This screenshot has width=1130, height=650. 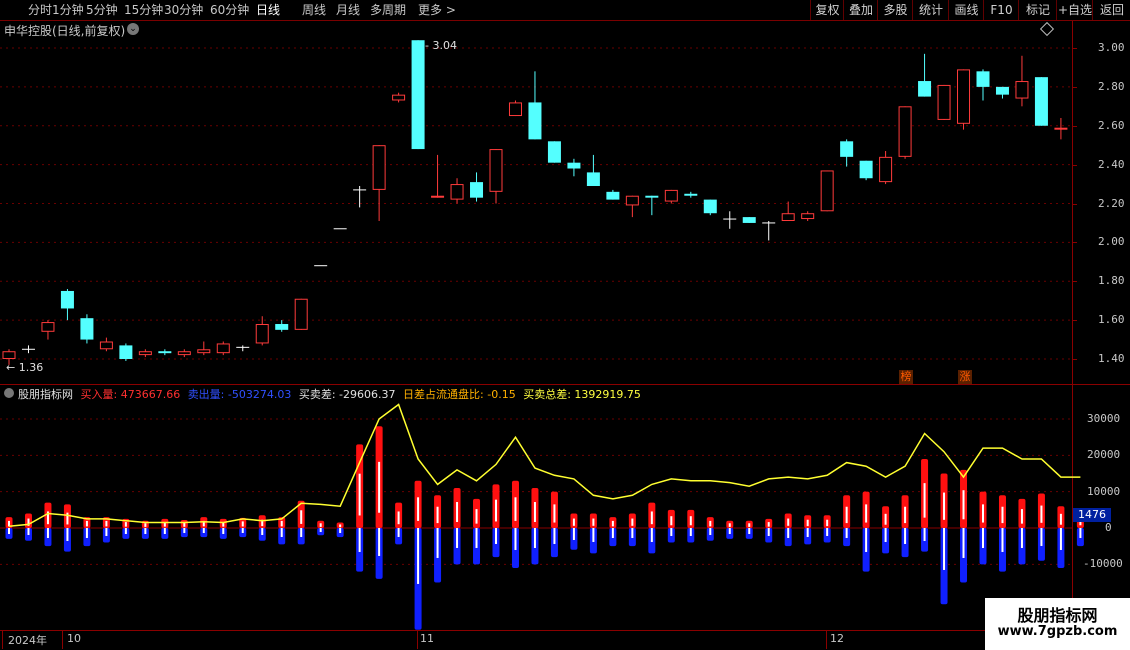 What do you see at coordinates (1111, 125) in the screenshot?
I see `price-tick-label: 2.60` at bounding box center [1111, 125].